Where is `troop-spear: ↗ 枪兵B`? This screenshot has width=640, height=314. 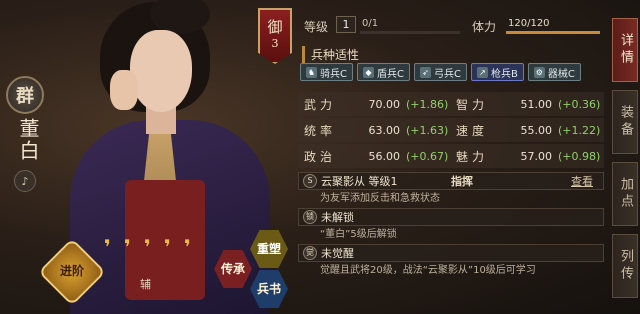 troop-spear: ↗ 枪兵B is located at coordinates (497, 72).